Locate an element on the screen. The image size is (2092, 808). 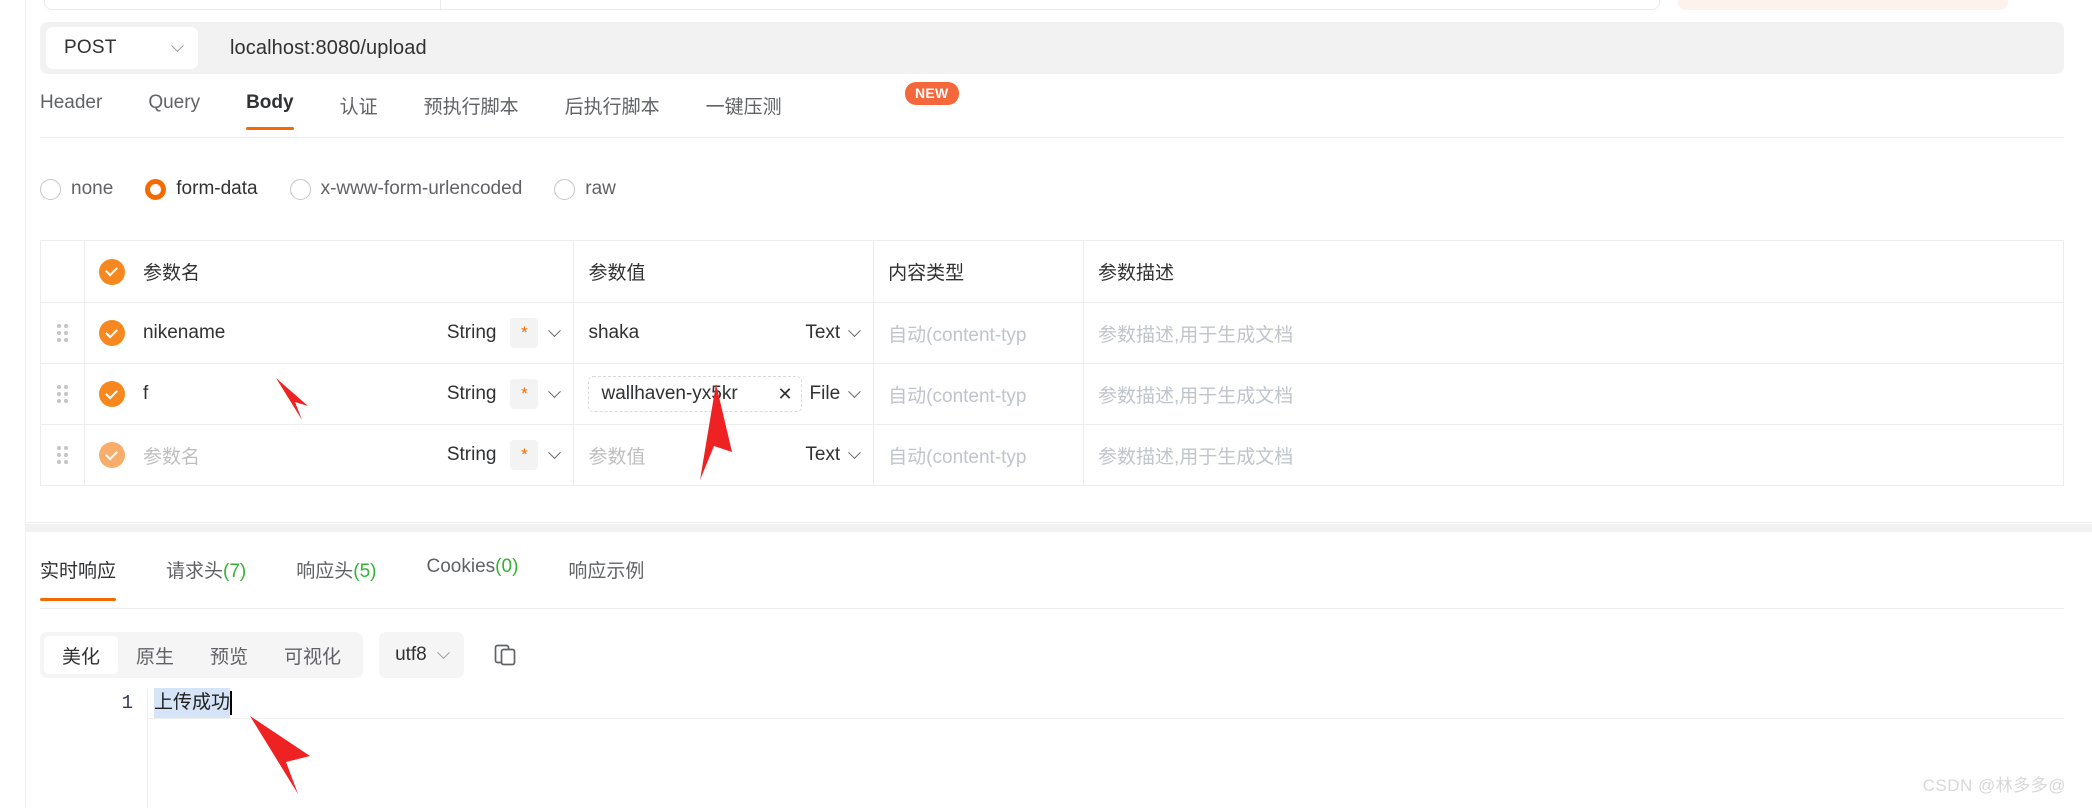
file-chip: wallhaven-yx5kr ✕ is located at coordinates (695, 394).